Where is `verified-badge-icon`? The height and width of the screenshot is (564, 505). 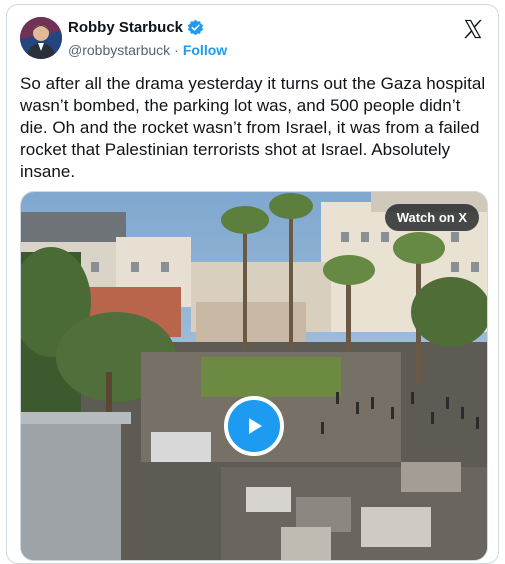
verified-badge-icon is located at coordinates (195, 27).